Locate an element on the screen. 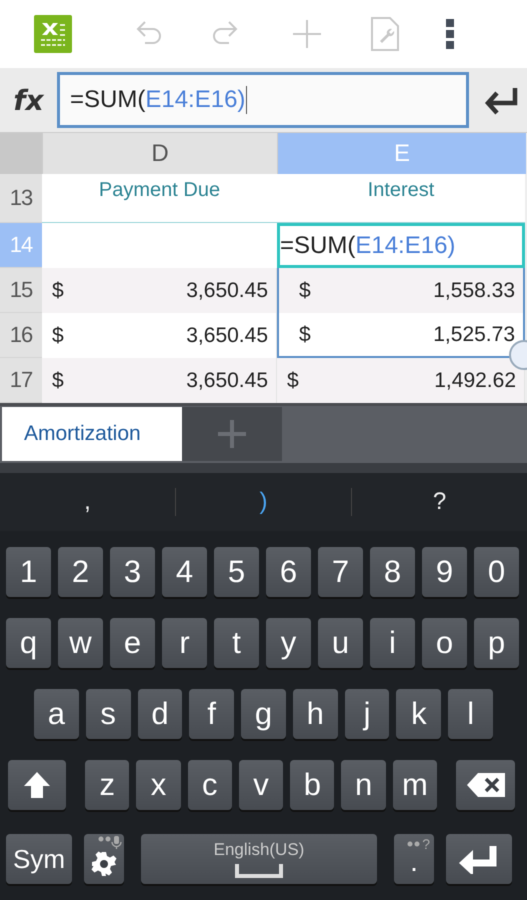 This screenshot has height=900, width=527. space-bar-icon is located at coordinates (259, 871).